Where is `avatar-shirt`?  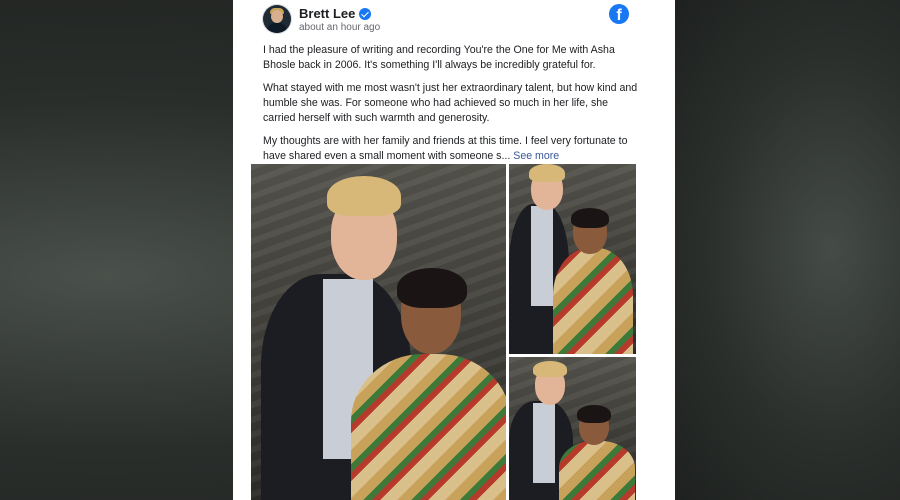
avatar-shirt is located at coordinates (277, 28).